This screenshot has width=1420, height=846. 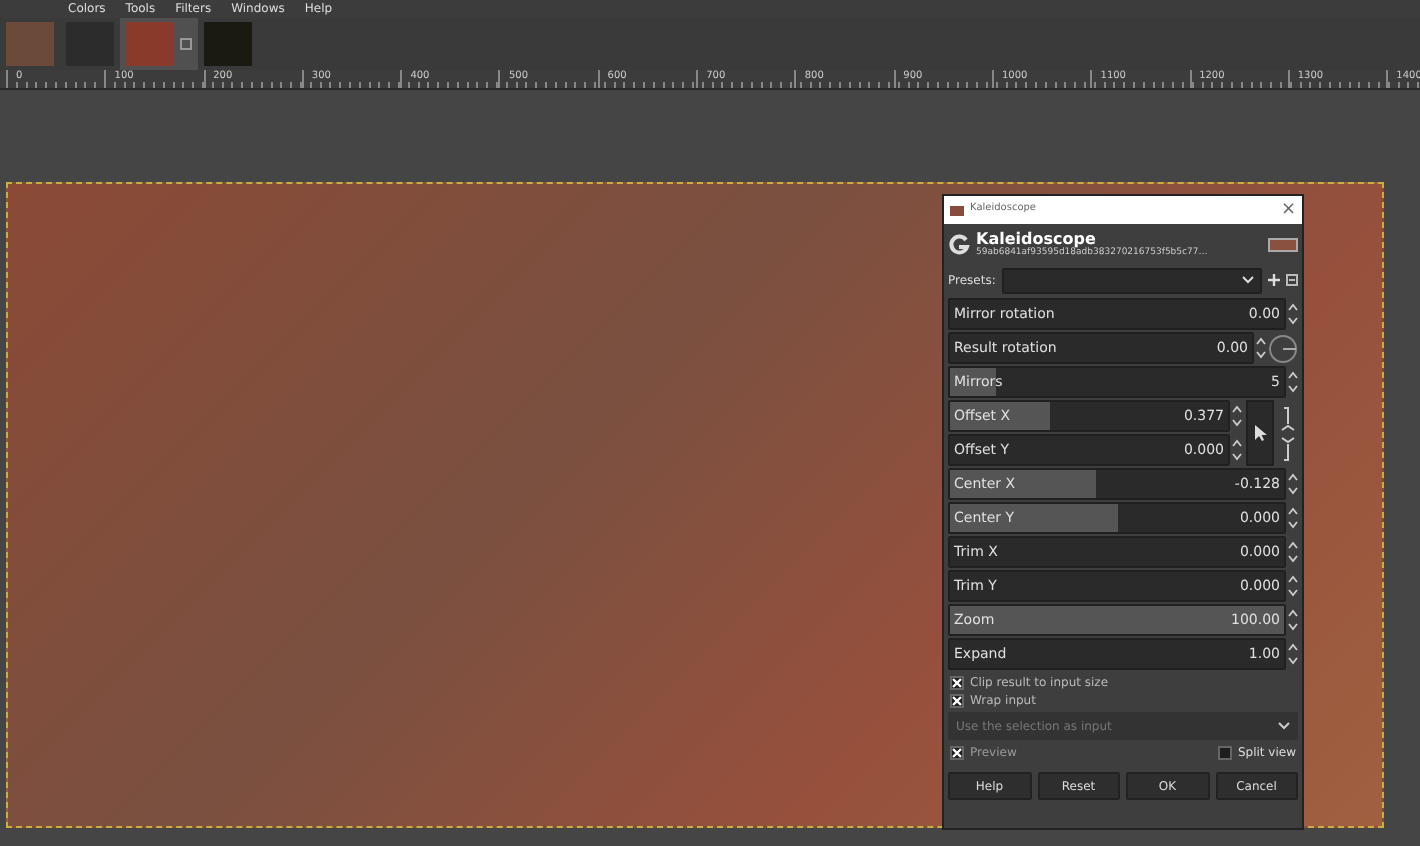 What do you see at coordinates (957, 210) in the screenshot?
I see `app-icon` at bounding box center [957, 210].